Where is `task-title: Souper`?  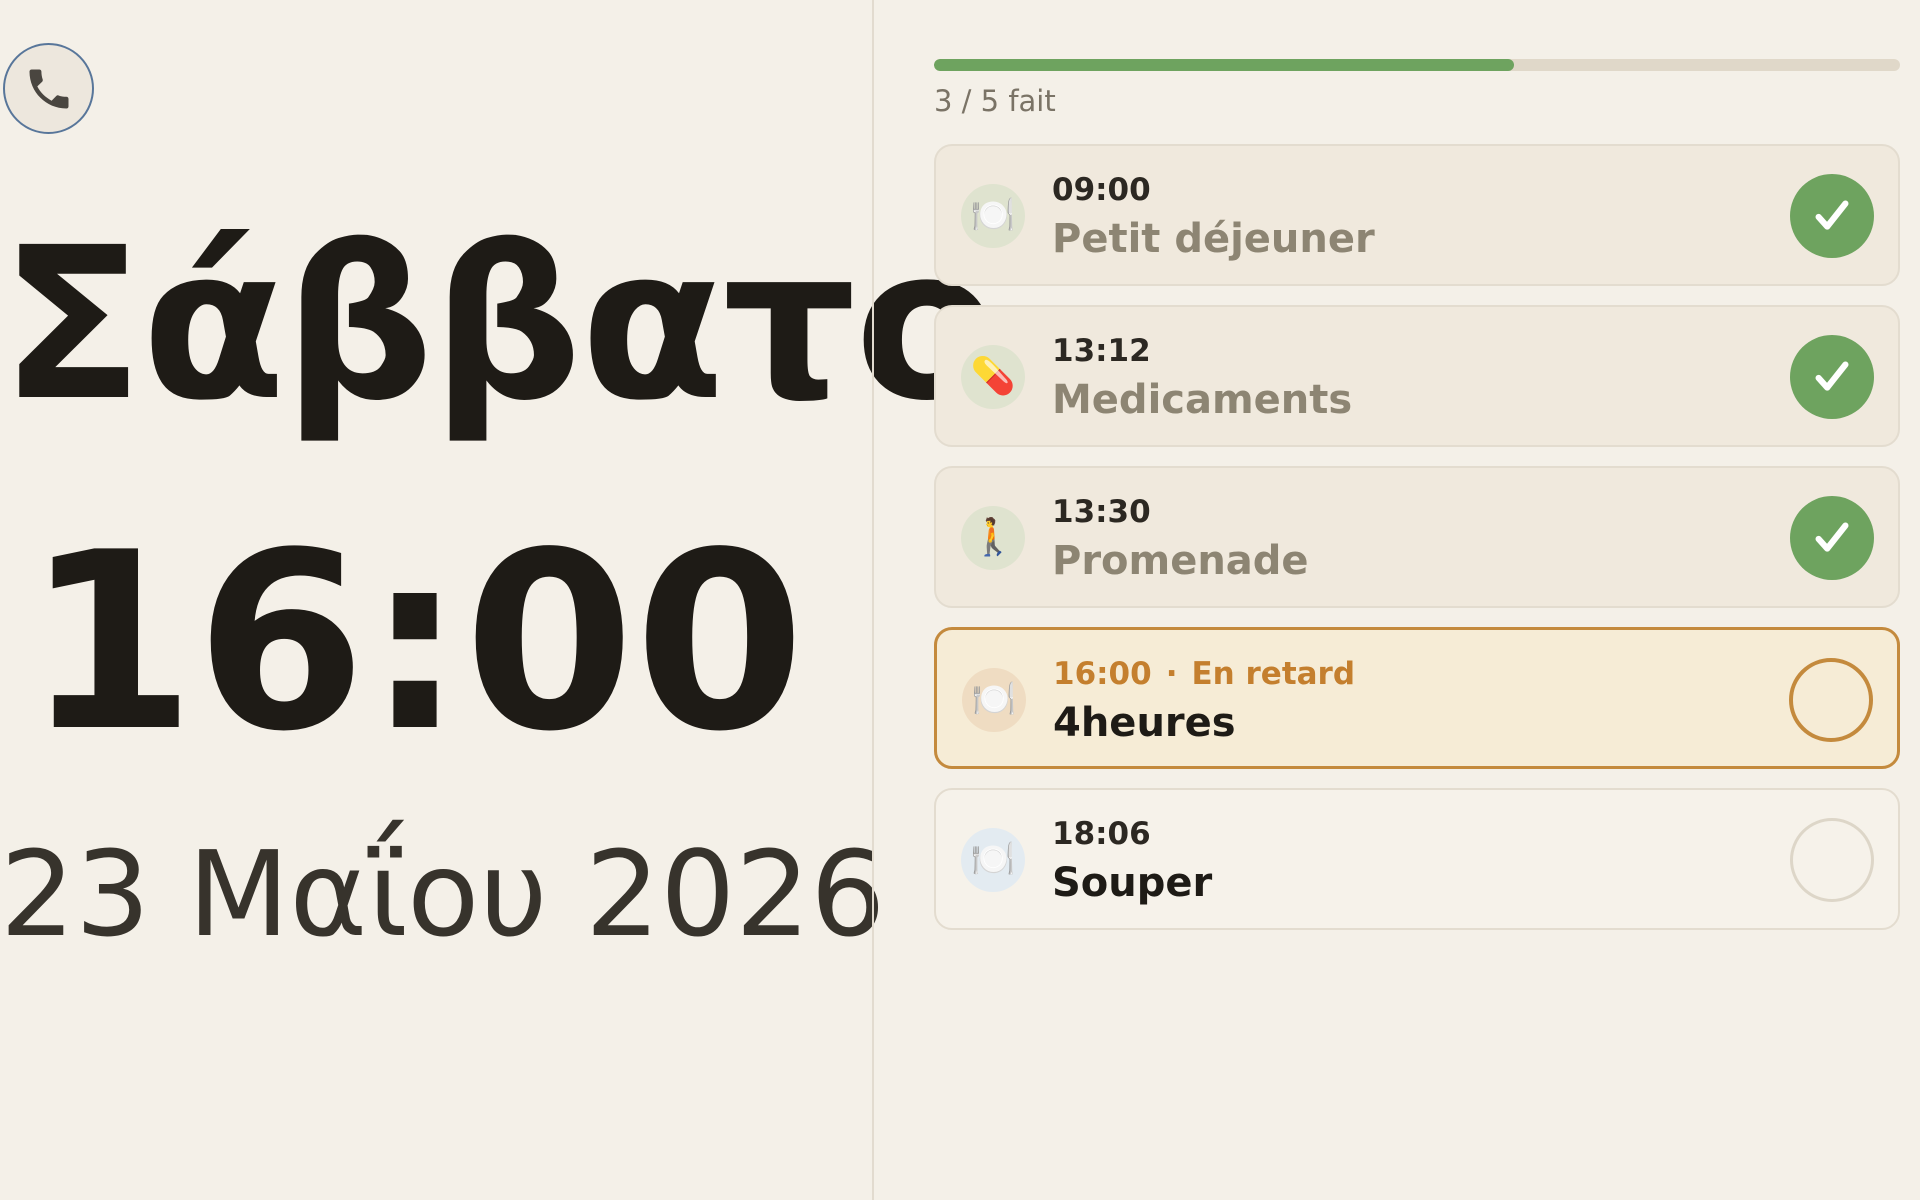
task-title: Souper is located at coordinates (1132, 883).